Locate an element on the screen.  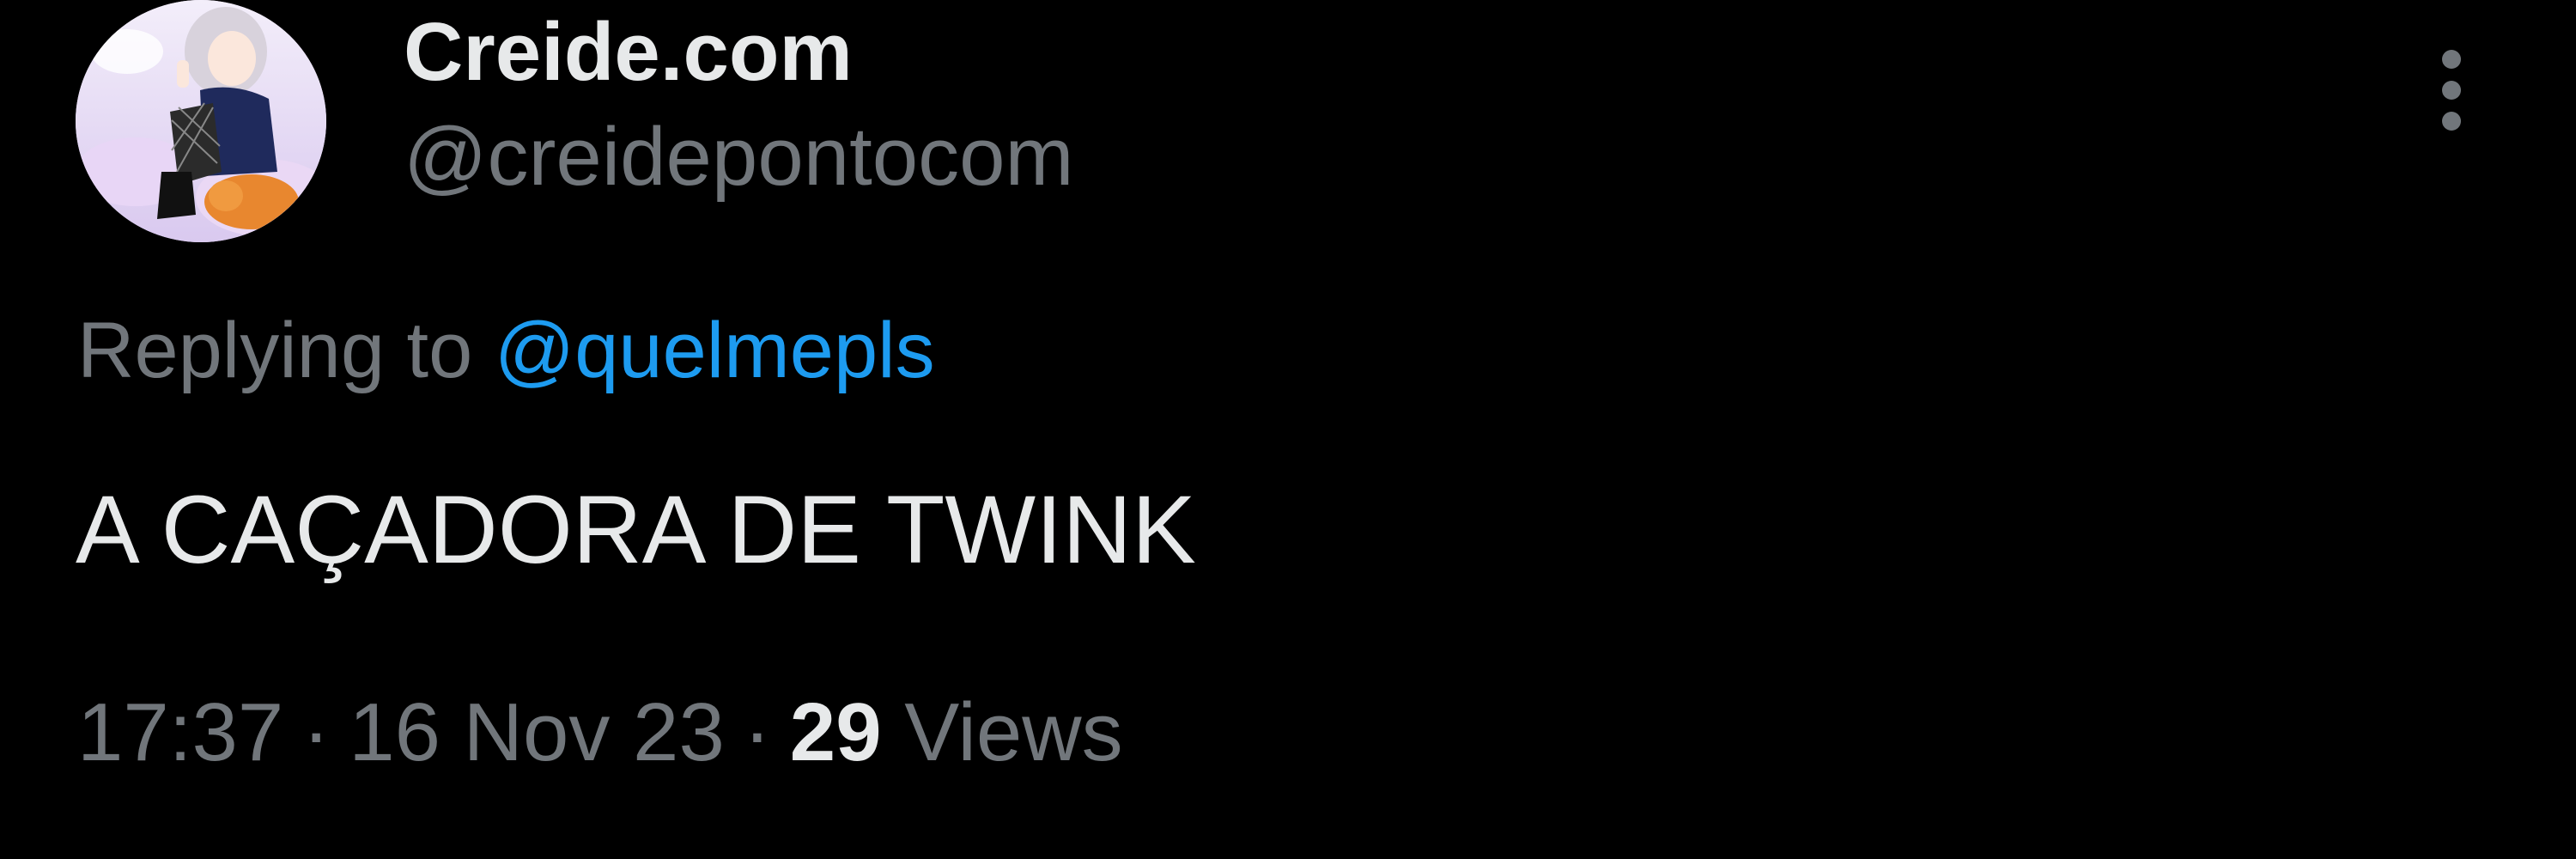
avatar is located at coordinates (201, 121).